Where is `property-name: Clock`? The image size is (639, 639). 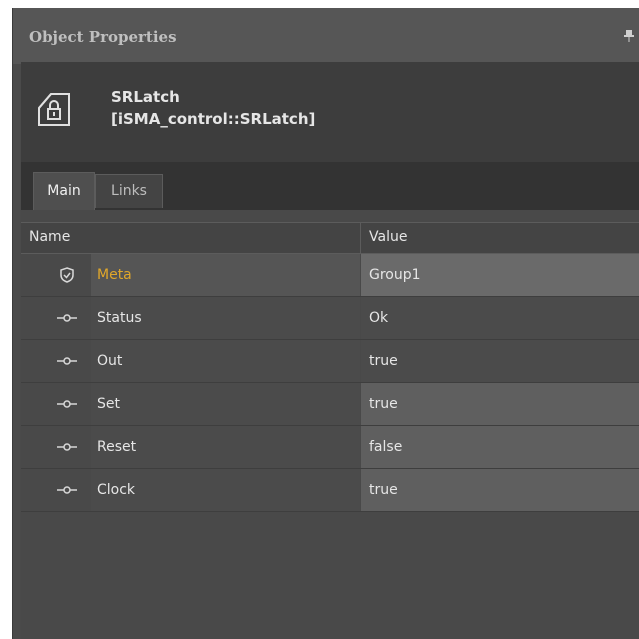
property-name: Clock is located at coordinates (225, 490).